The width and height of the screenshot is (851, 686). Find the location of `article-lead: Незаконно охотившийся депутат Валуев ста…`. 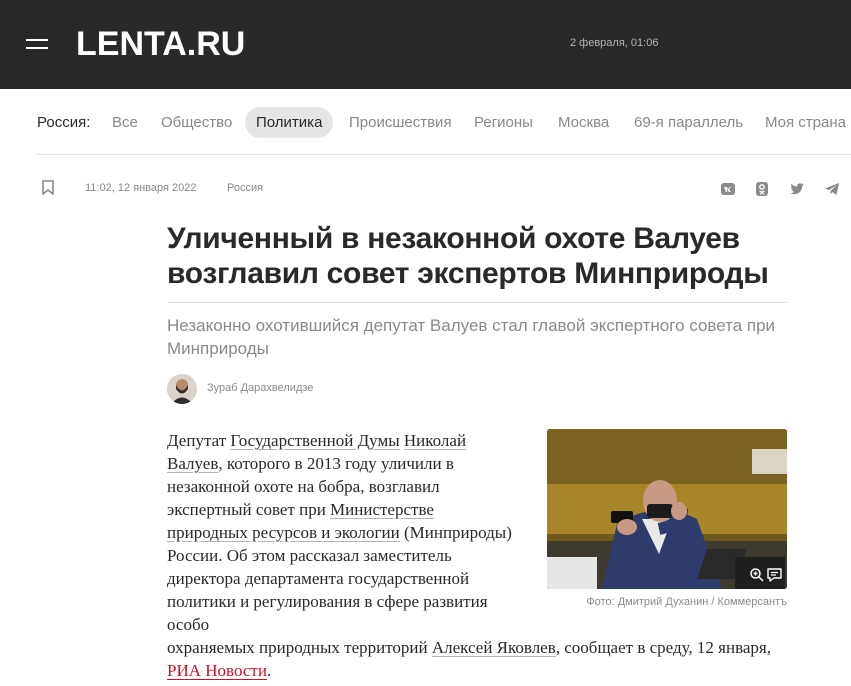

article-lead: Незаконно охотившийся депутат Валуев ста… is located at coordinates (471, 337).